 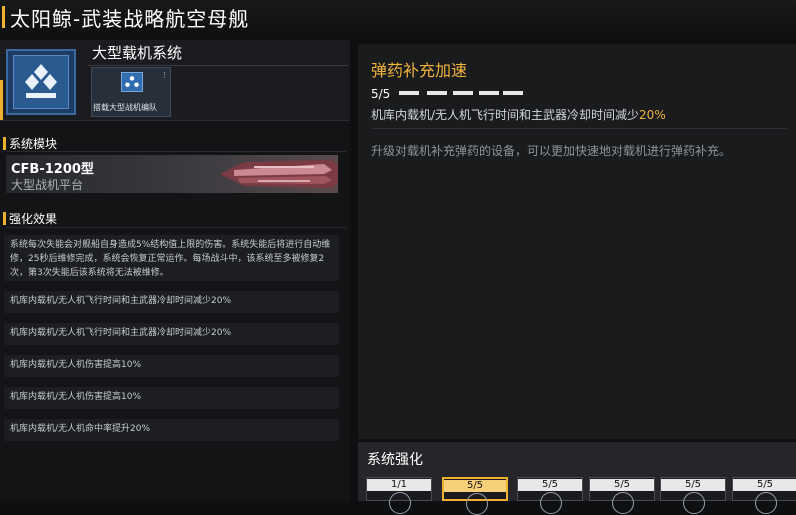 I want to click on system-name: 大型载机系统, so click(x=137, y=53).